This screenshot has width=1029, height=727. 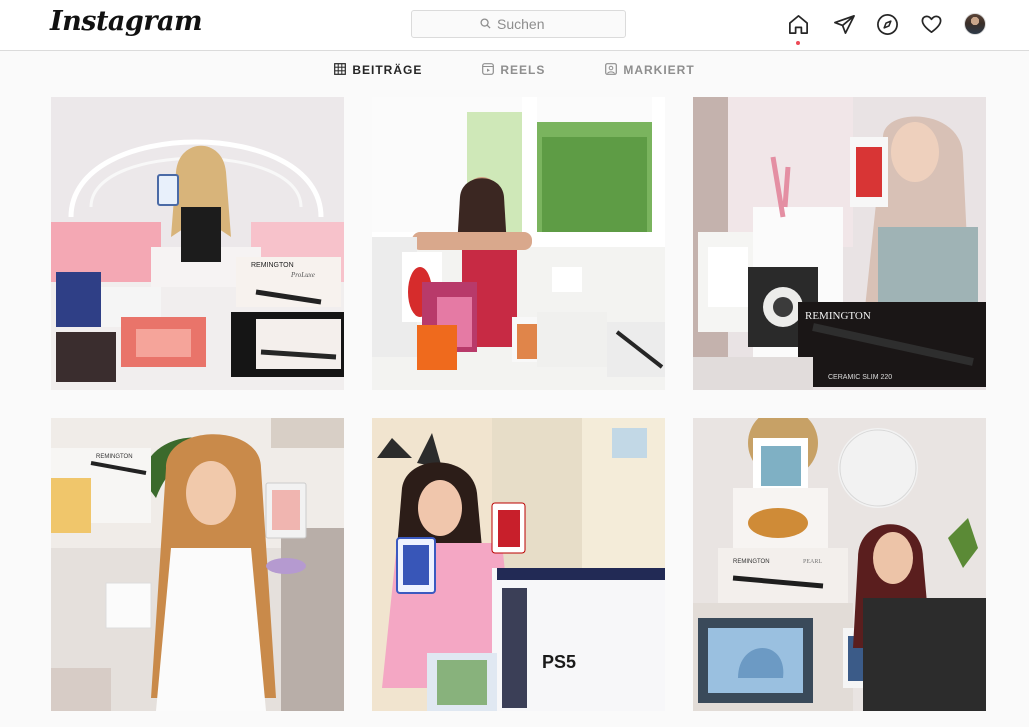 I want to click on search-icon, so click(x=485, y=24).